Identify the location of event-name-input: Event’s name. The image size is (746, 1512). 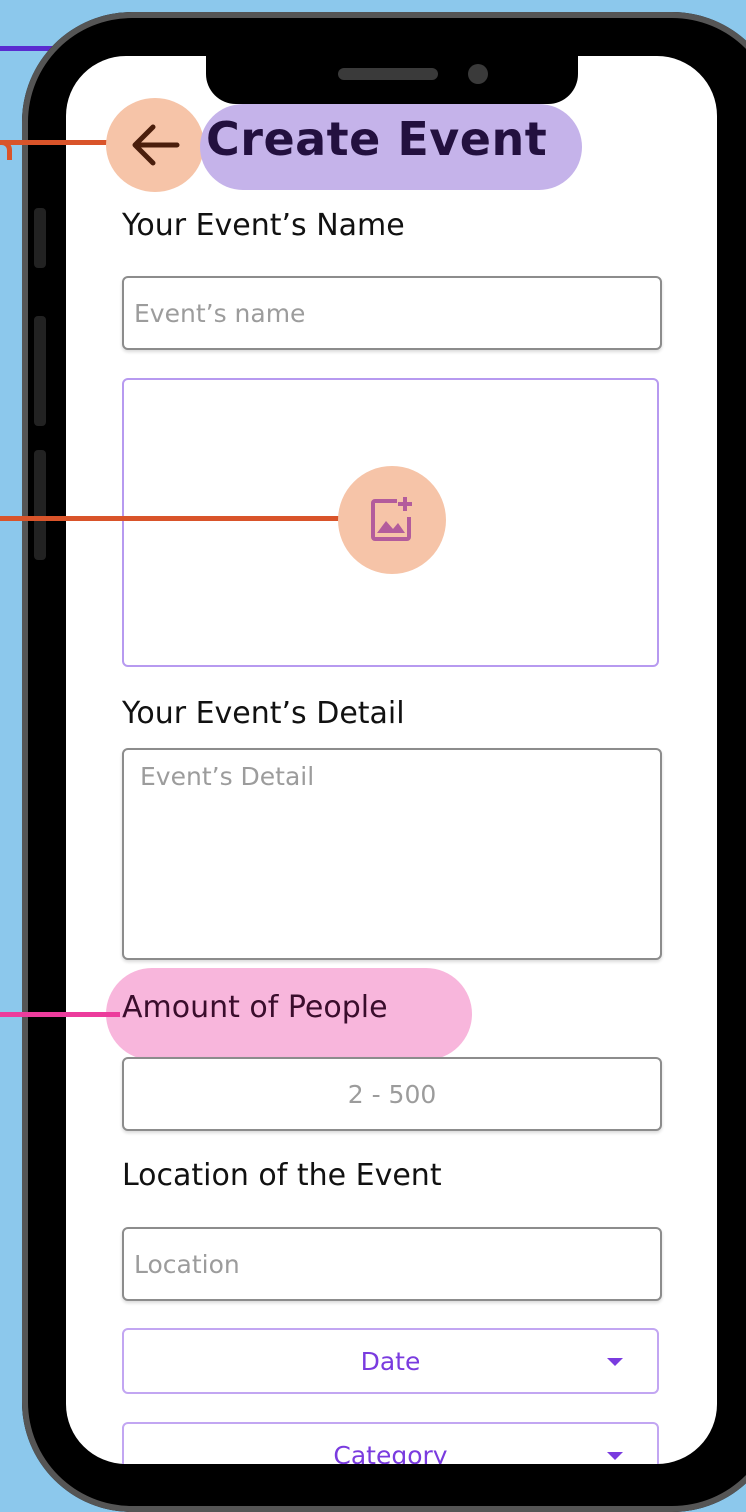
(392, 313).